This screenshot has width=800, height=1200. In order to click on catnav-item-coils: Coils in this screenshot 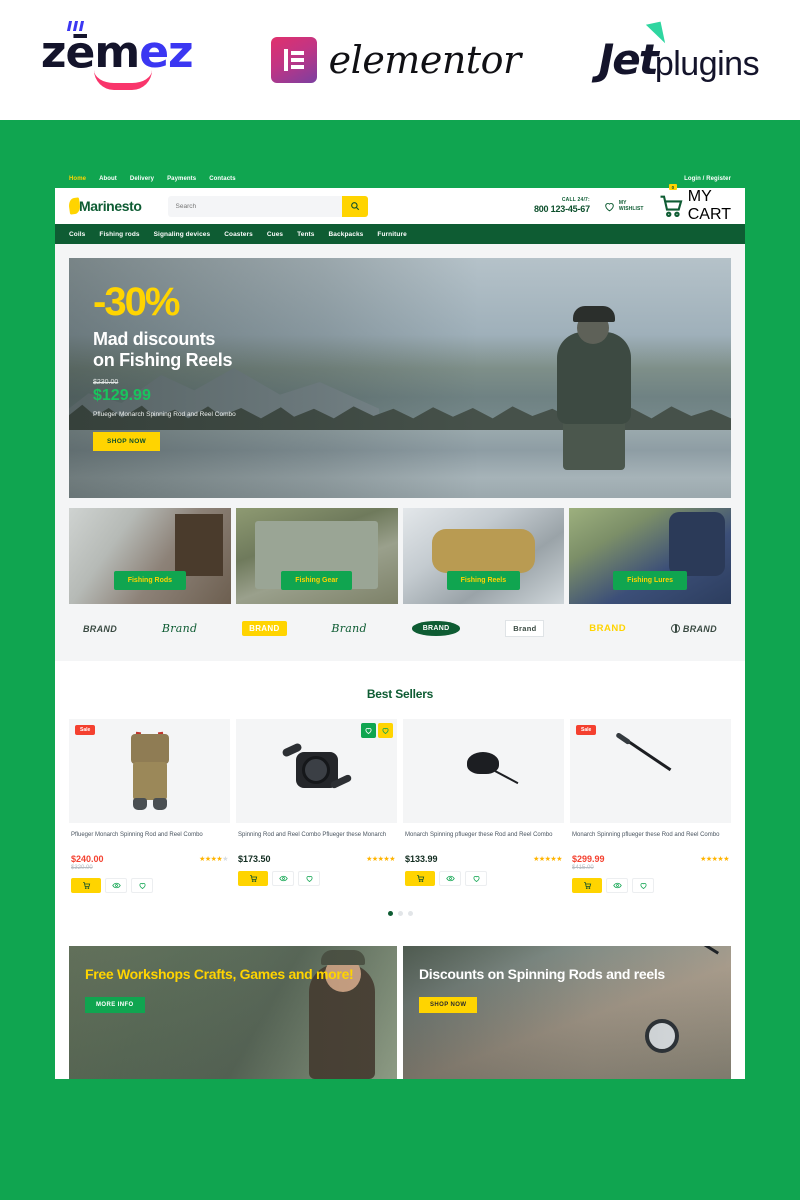, I will do `click(77, 234)`.